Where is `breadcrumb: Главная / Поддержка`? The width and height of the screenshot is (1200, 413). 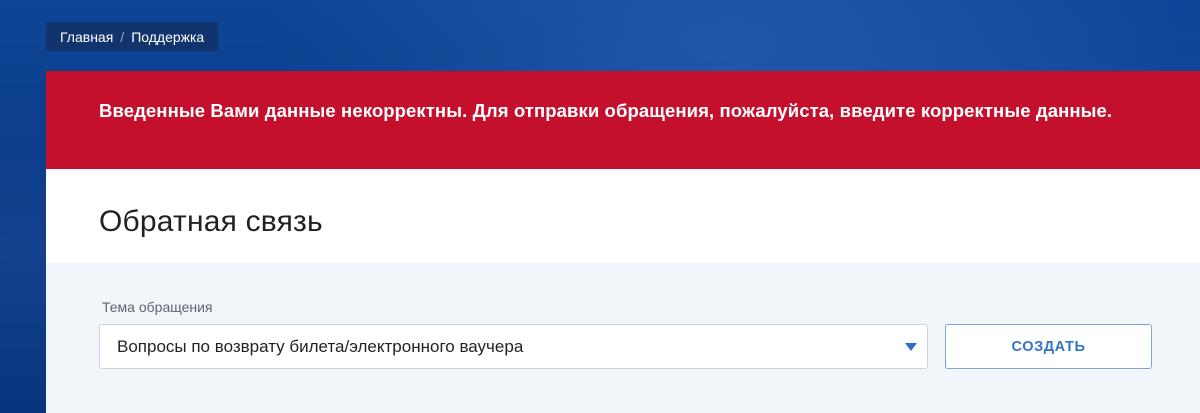 breadcrumb: Главная / Поддержка is located at coordinates (132, 36).